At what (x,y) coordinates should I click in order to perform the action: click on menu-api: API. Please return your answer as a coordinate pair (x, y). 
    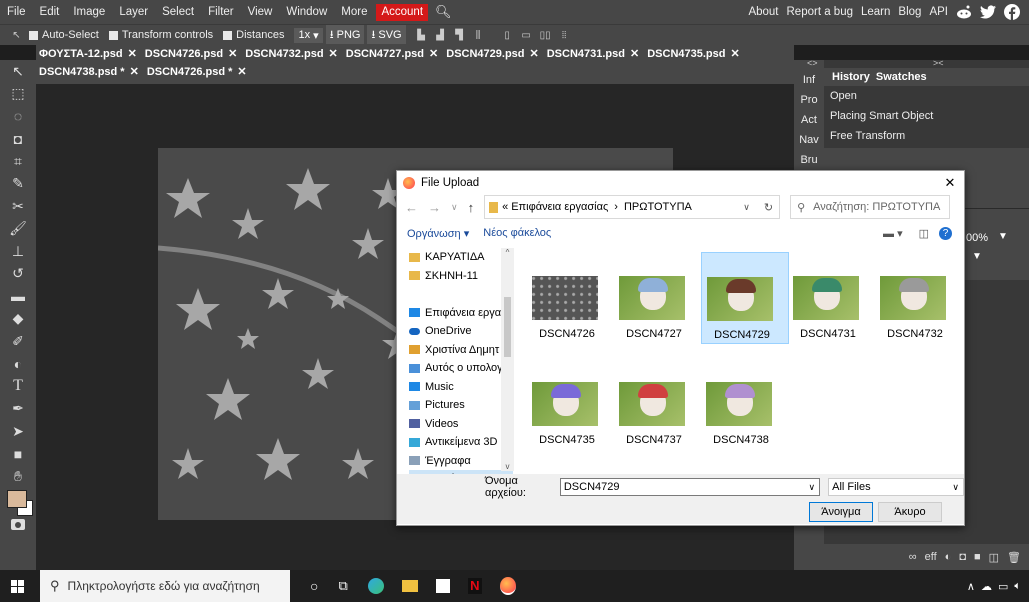
    Looking at the image, I should click on (938, 12).